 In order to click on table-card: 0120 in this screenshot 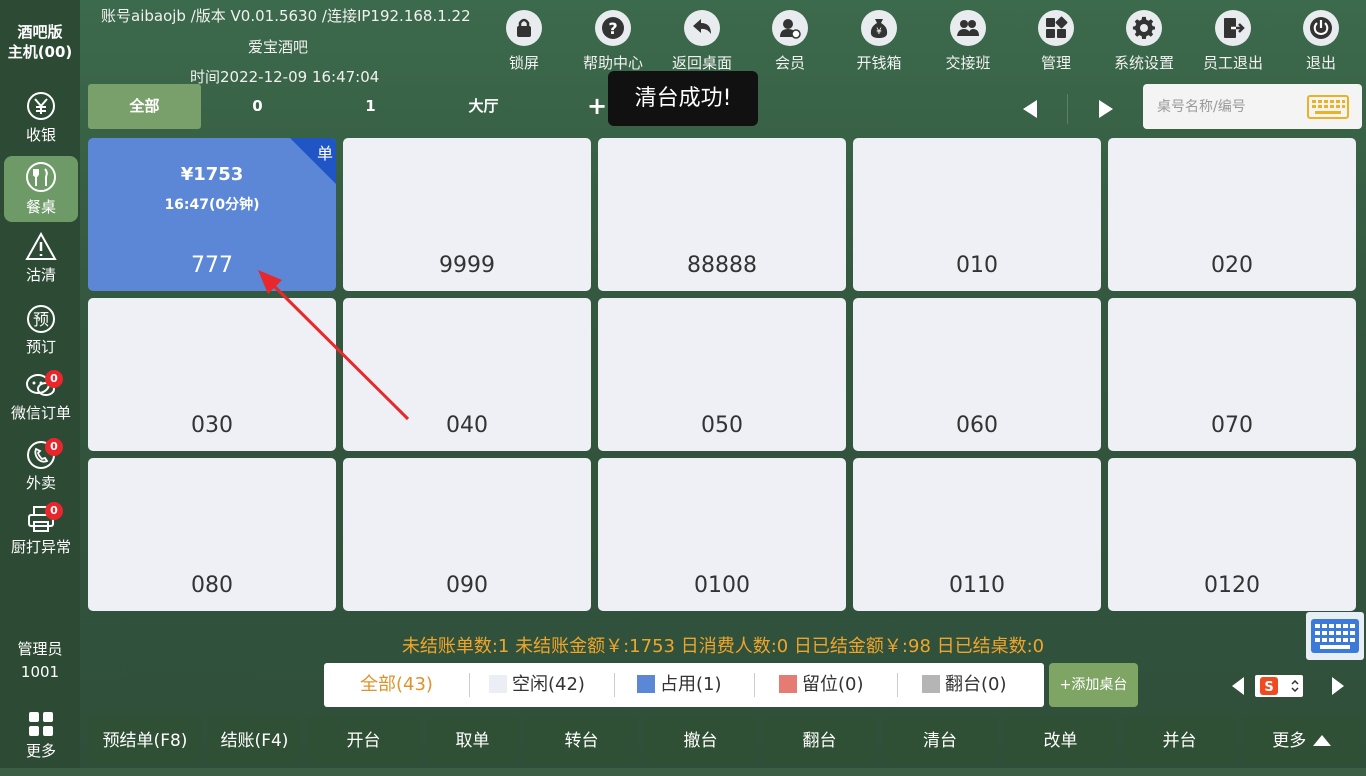, I will do `click(1232, 534)`.